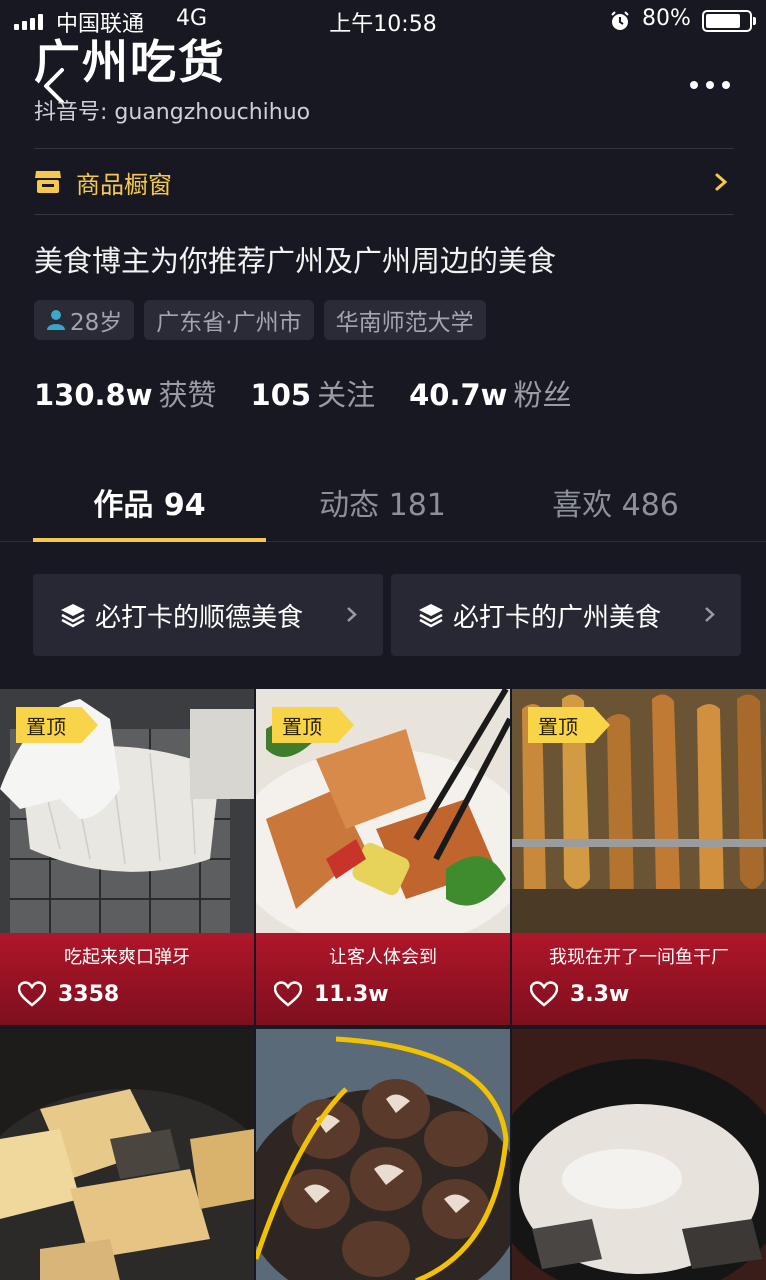 The image size is (766, 1280). I want to click on collection-label: 必打卡的顺德美食, so click(199, 617).